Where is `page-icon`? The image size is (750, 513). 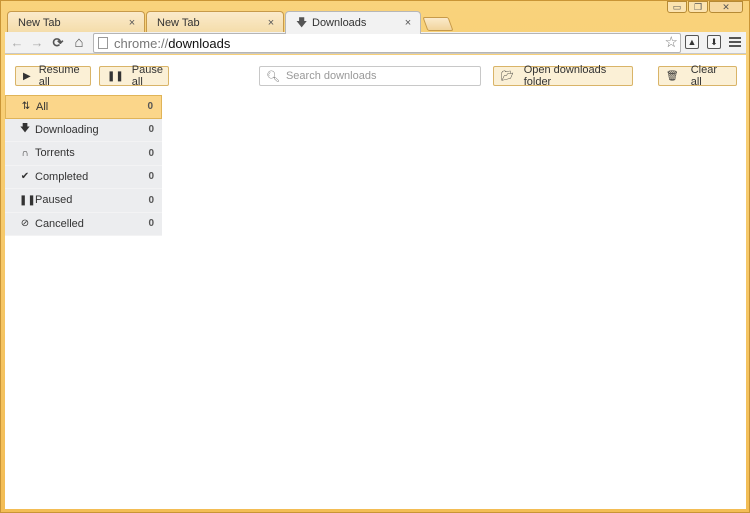
page-icon is located at coordinates (103, 43).